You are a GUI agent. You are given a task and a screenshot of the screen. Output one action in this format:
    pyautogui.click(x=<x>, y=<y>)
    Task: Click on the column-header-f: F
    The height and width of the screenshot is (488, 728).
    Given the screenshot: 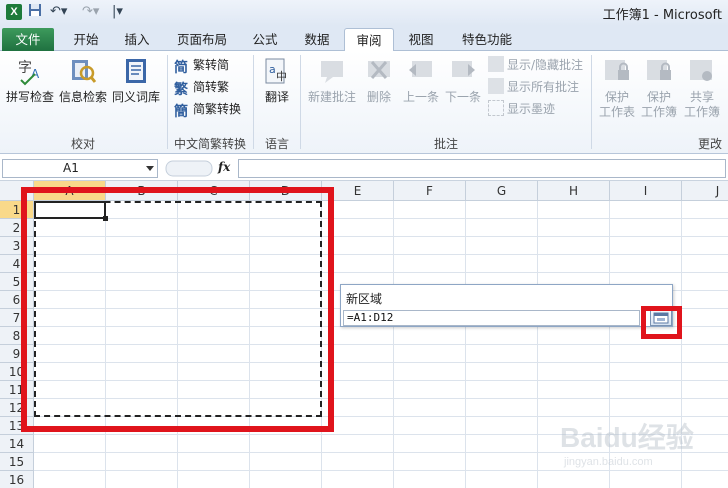 What is the action you would take?
    pyautogui.click(x=430, y=191)
    